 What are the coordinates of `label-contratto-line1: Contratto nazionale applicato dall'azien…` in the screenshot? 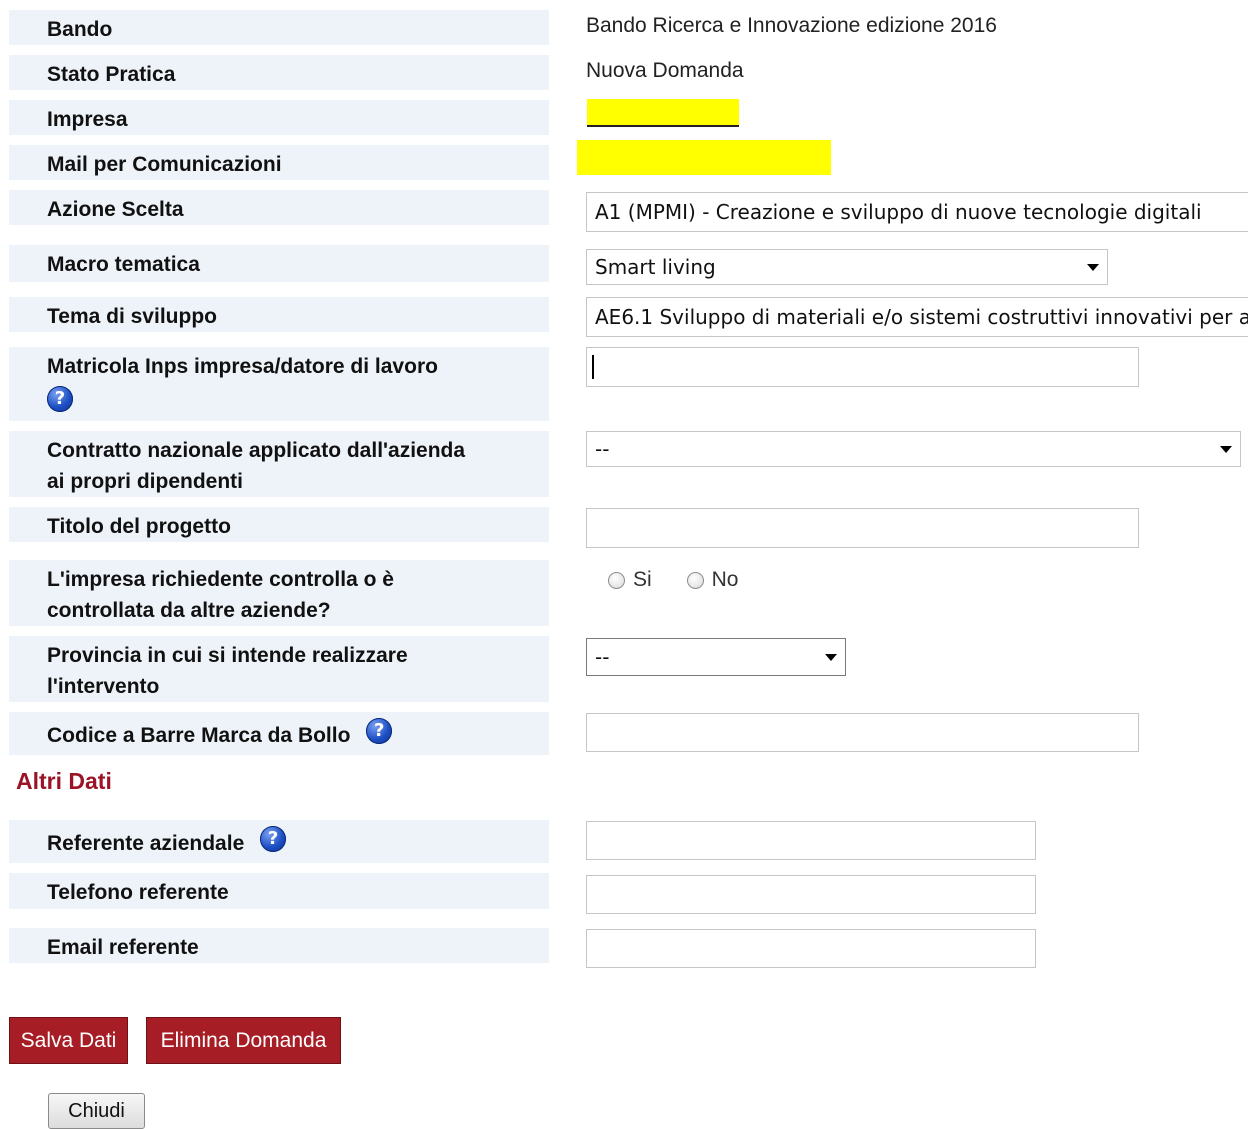 It's located at (256, 450).